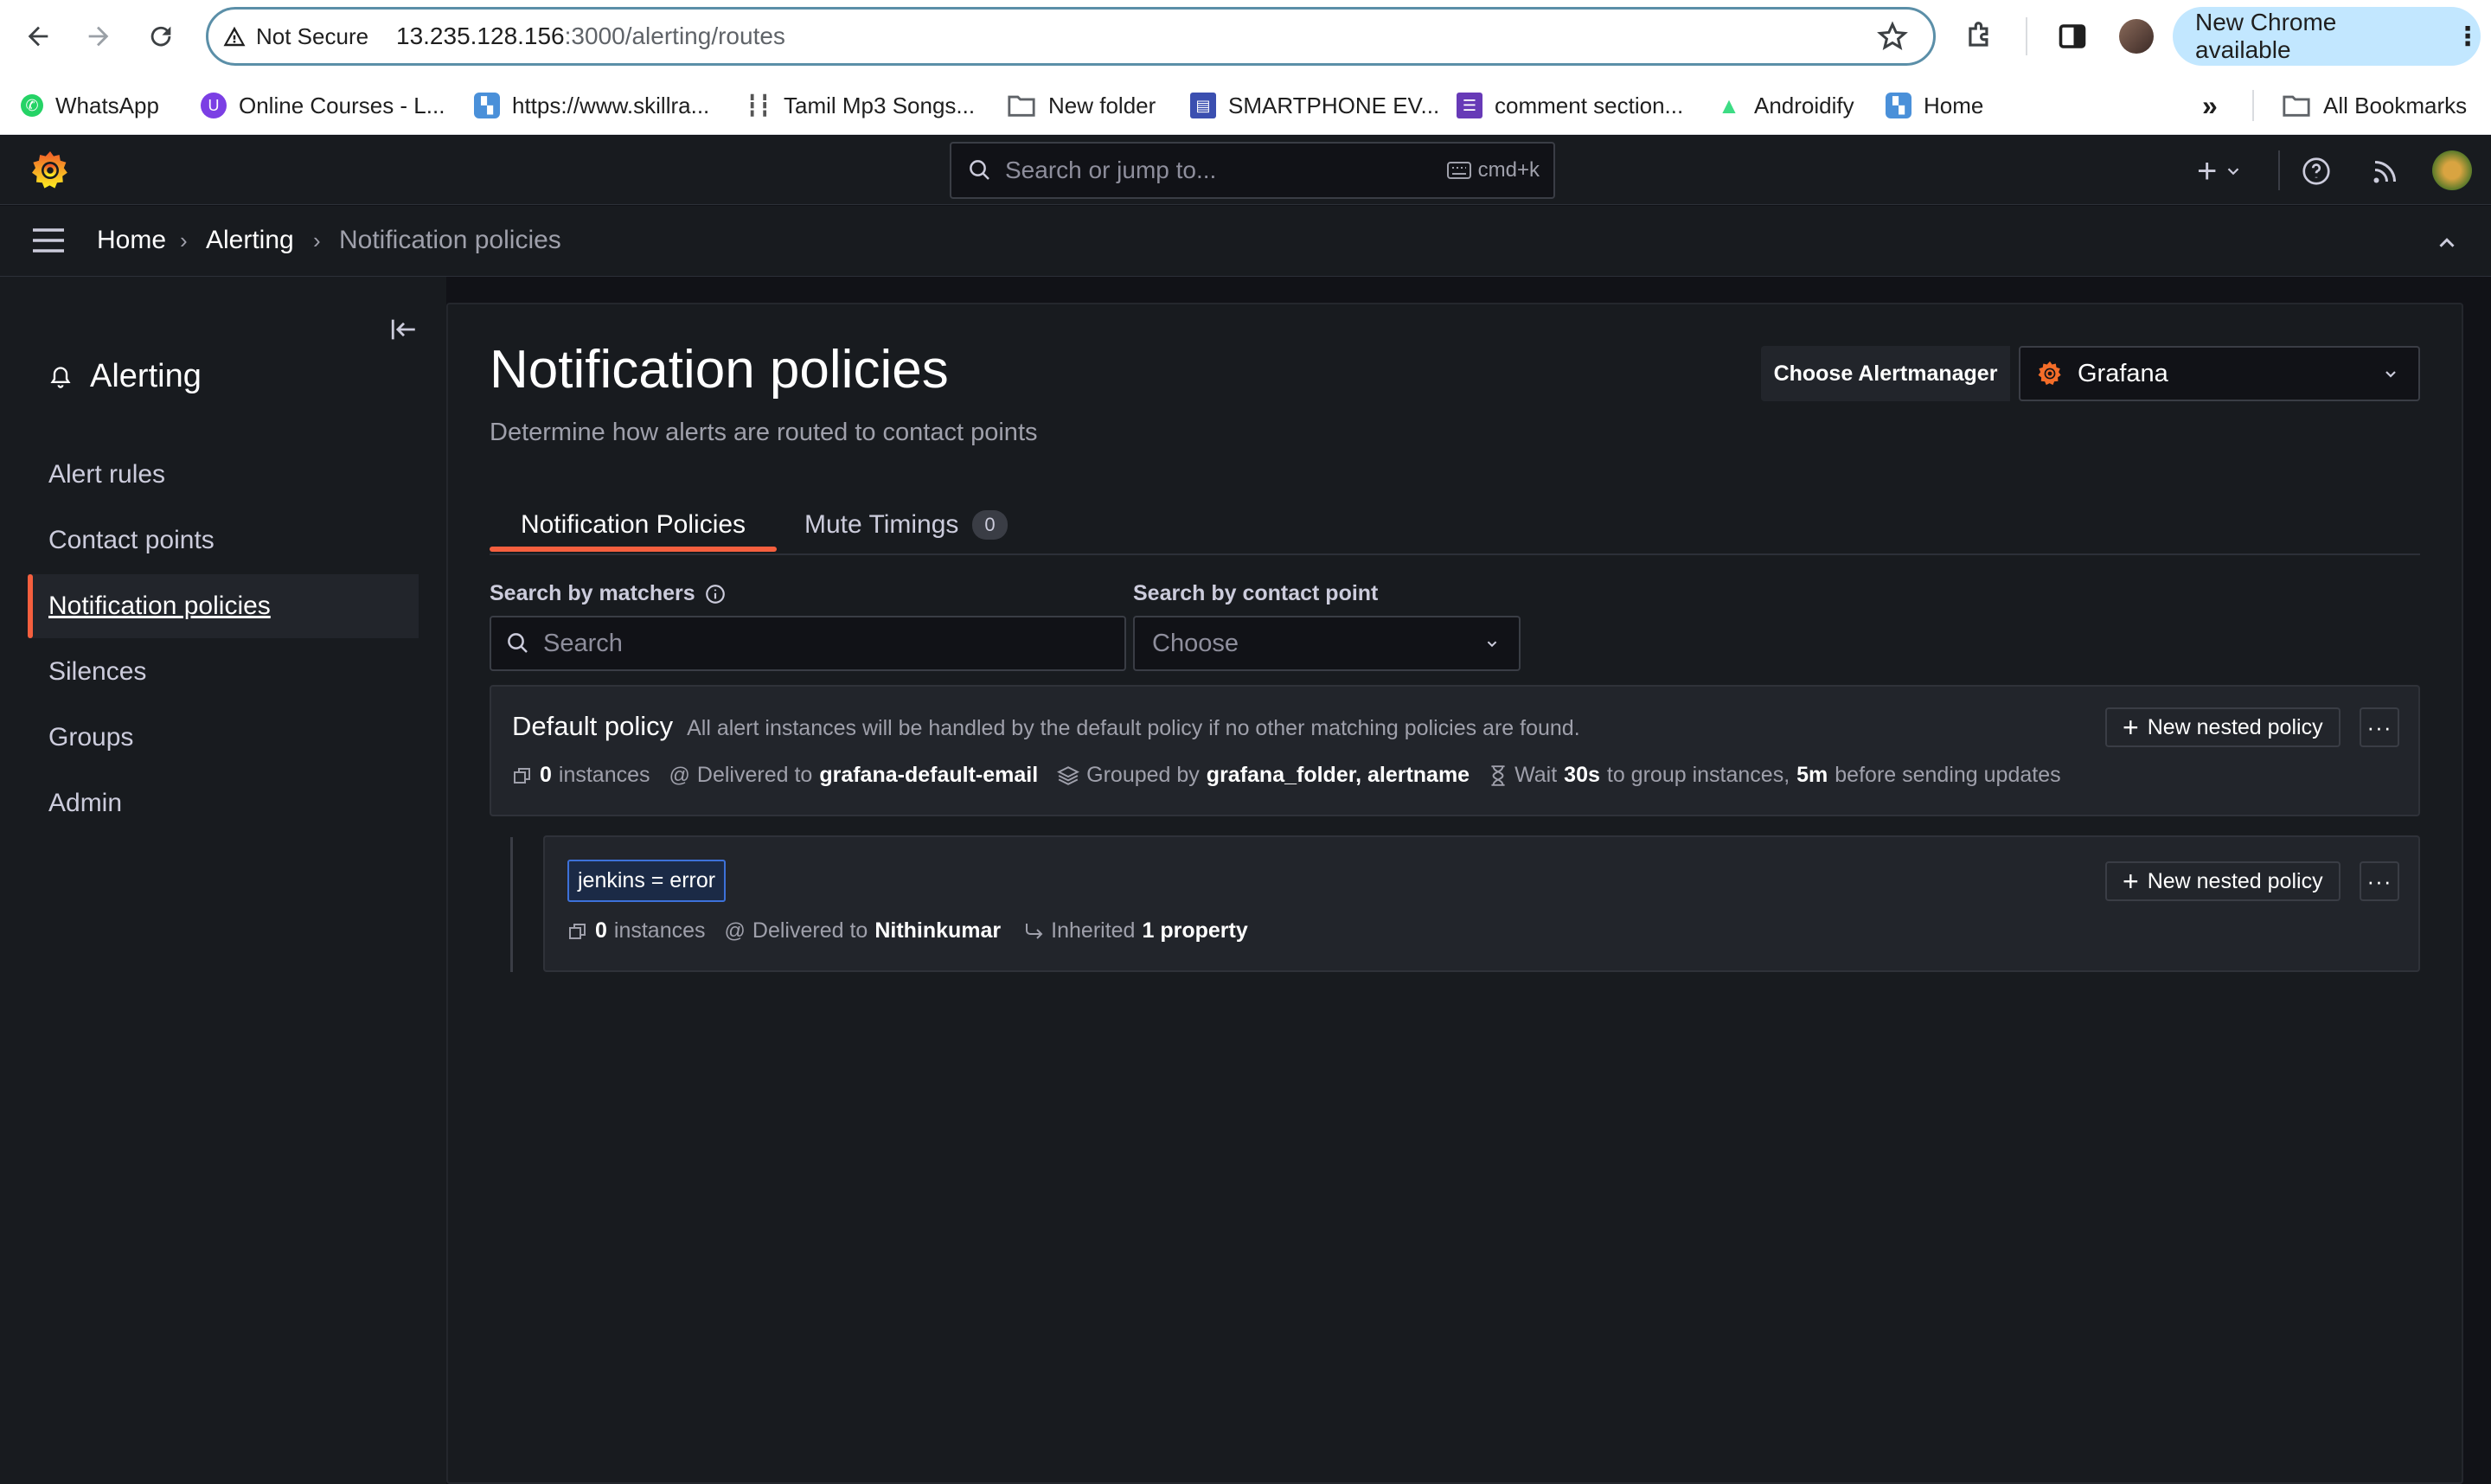 The height and width of the screenshot is (1484, 2491). Describe the element at coordinates (1893, 38) in the screenshot. I see `bookmark-star-icon` at that location.